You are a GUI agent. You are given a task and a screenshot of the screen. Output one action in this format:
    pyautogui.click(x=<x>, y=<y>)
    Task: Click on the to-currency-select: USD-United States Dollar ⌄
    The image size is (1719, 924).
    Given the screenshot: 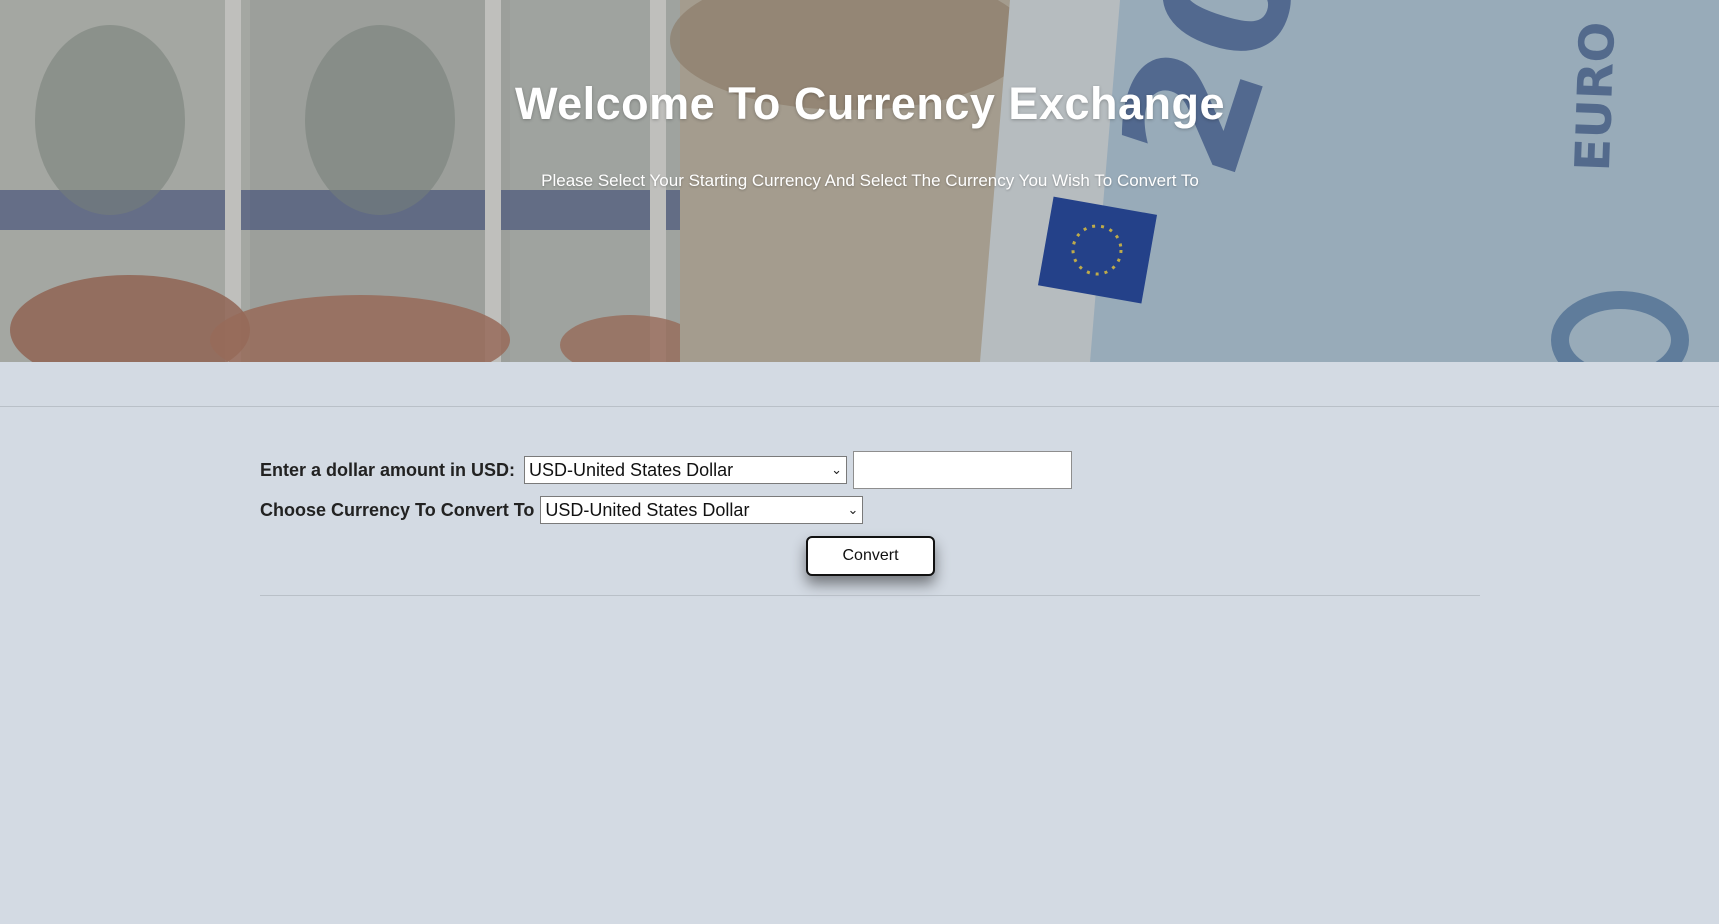 What is the action you would take?
    pyautogui.click(x=702, y=510)
    